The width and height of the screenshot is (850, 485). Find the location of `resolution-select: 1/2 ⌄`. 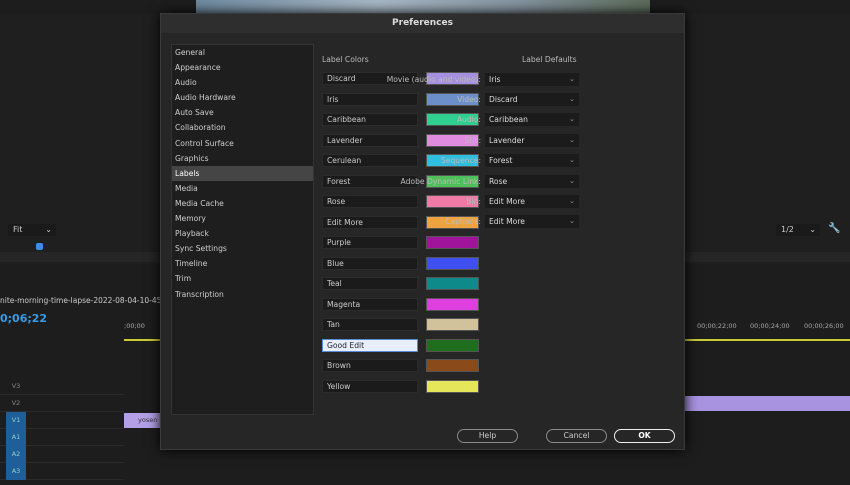

resolution-select: 1/2 ⌄ is located at coordinates (798, 230).